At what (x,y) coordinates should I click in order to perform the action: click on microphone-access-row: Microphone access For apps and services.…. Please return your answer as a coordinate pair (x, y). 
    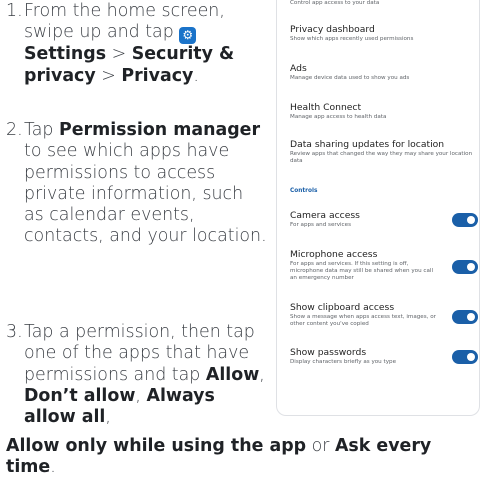
    Looking at the image, I should click on (384, 265).